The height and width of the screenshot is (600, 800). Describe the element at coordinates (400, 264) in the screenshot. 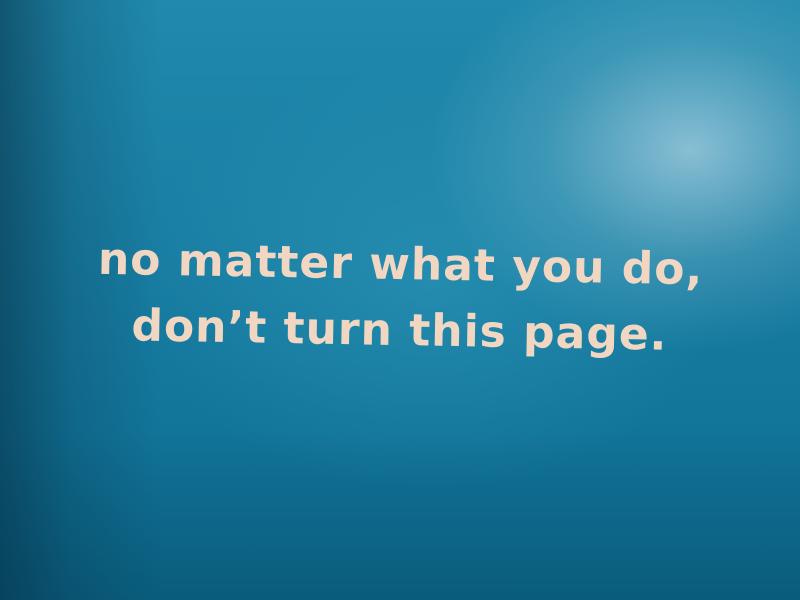

I see `message-line-1: no matter what you do,` at that location.